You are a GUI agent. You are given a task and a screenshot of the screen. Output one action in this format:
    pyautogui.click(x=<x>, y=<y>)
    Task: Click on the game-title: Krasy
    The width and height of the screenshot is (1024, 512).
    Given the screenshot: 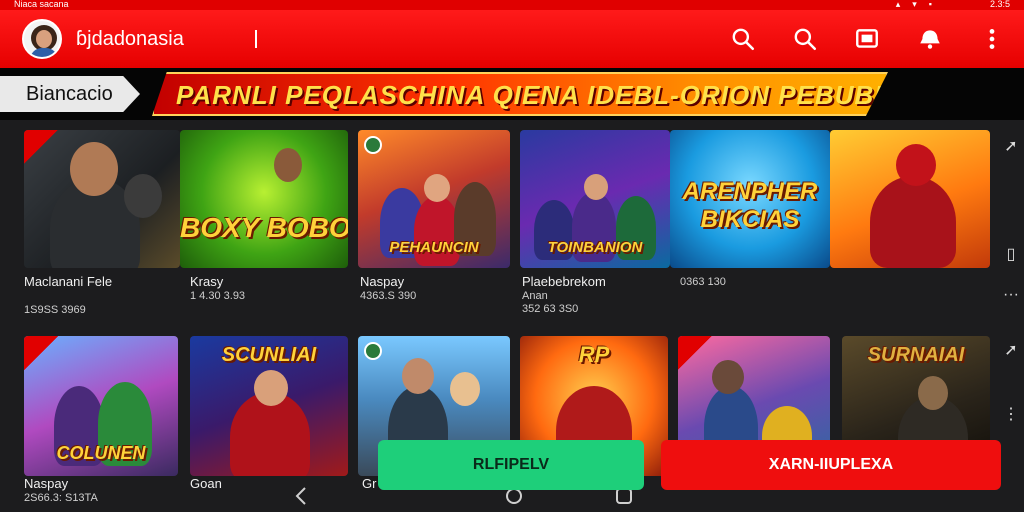 What is the action you would take?
    pyautogui.click(x=207, y=281)
    